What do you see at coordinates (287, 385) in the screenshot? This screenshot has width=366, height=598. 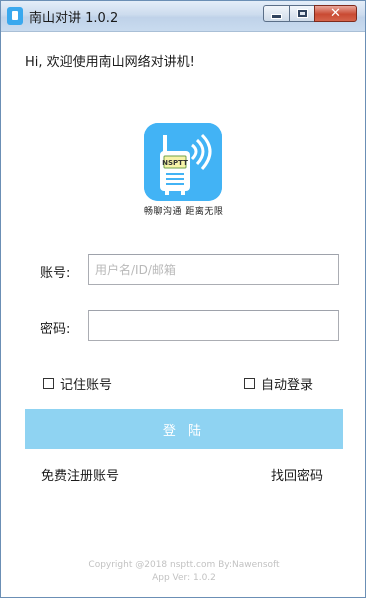 I see `auto-login-label: 自动登录` at bounding box center [287, 385].